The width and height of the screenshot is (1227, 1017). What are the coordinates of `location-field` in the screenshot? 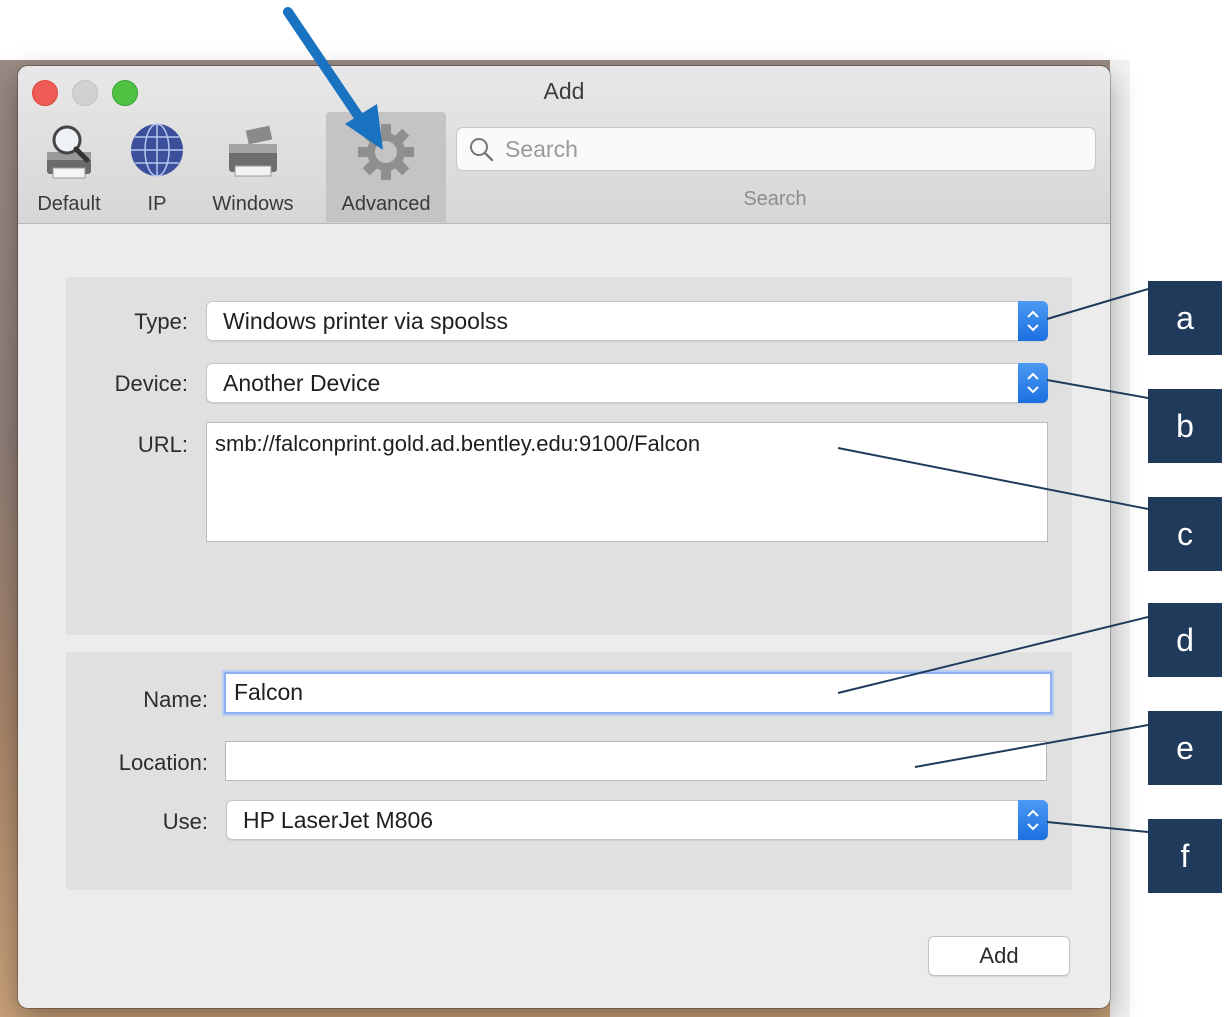 It's located at (636, 761).